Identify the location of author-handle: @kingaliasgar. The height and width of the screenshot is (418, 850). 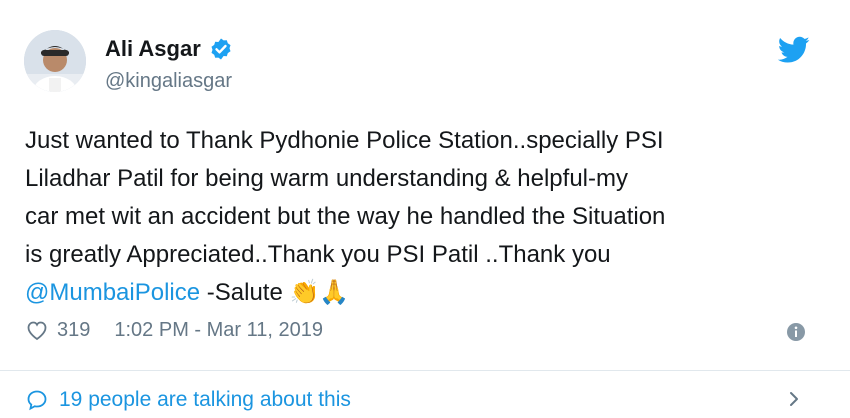
(168, 81).